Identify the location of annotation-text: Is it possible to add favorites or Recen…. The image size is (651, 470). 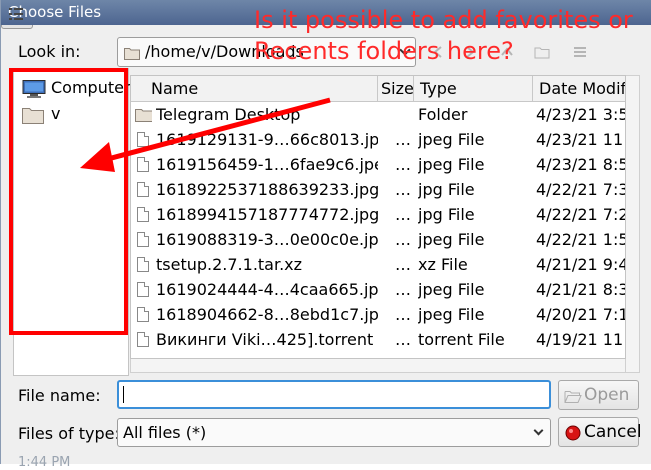
(443, 35).